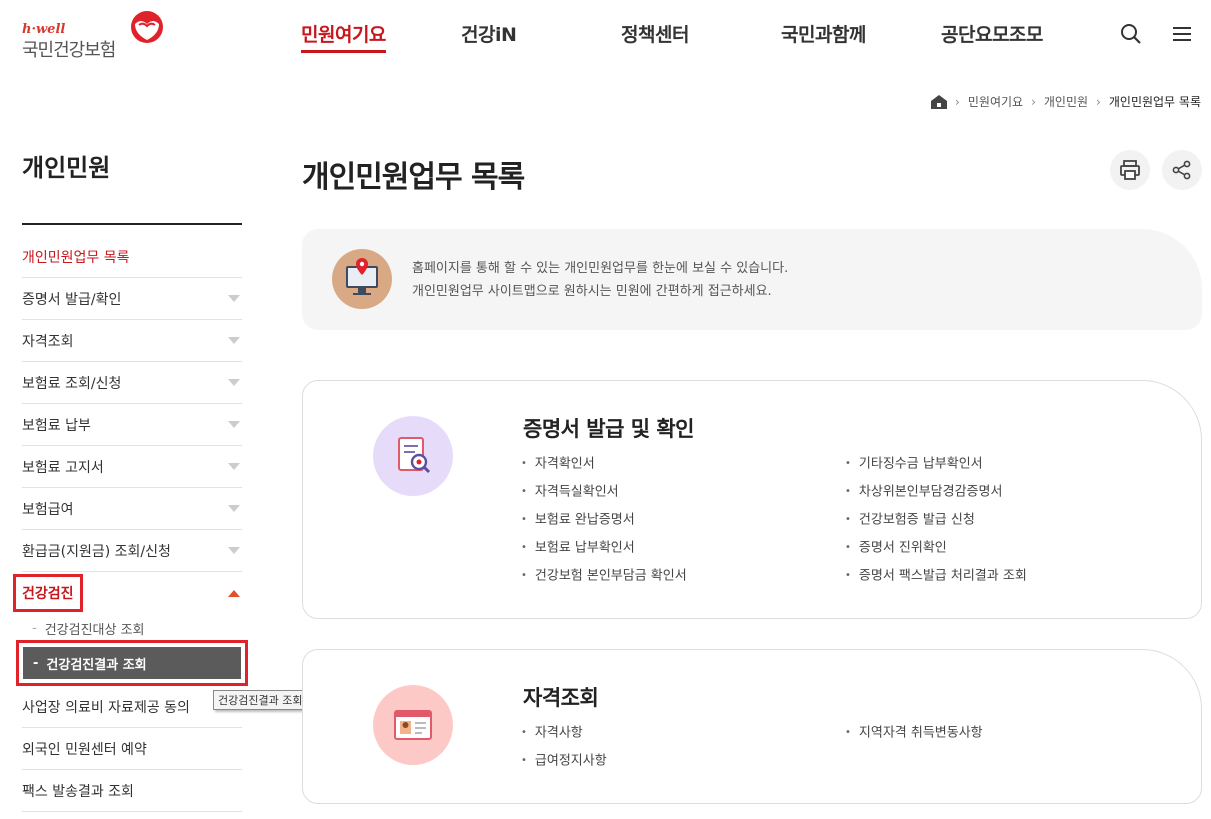  What do you see at coordinates (234, 593) in the screenshot?
I see `collapse-arrow-icon` at bounding box center [234, 593].